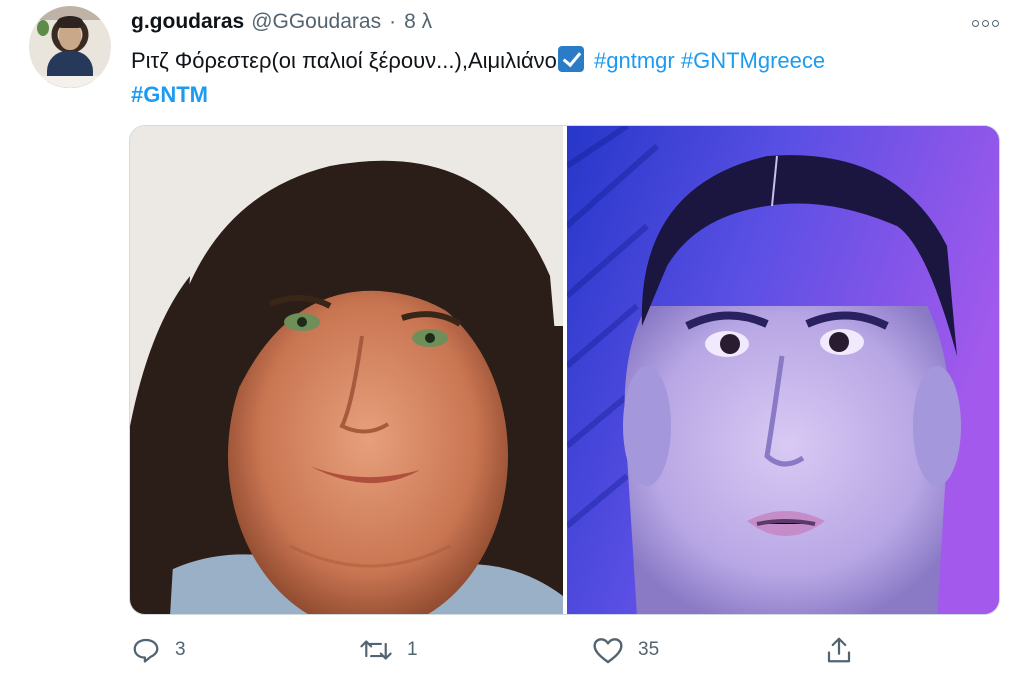  I want to click on reply-button: 3, so click(158, 650).